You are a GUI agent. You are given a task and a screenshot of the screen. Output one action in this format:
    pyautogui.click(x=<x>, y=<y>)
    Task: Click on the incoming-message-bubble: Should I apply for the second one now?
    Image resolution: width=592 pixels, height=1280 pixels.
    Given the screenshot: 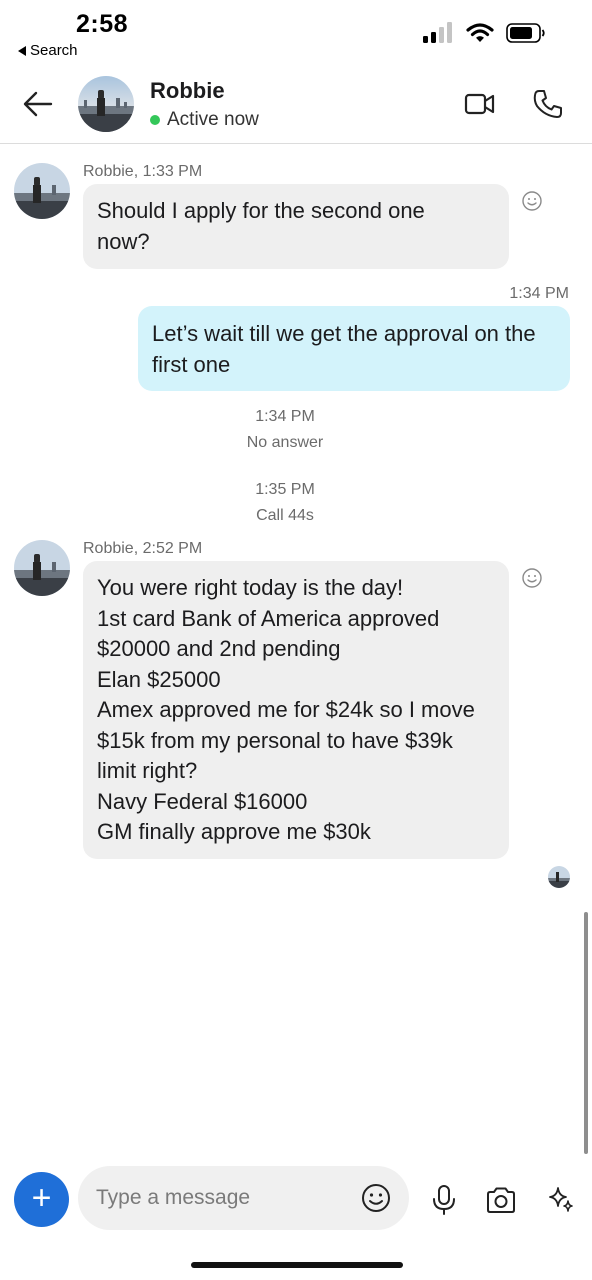 What is the action you would take?
    pyautogui.click(x=296, y=226)
    